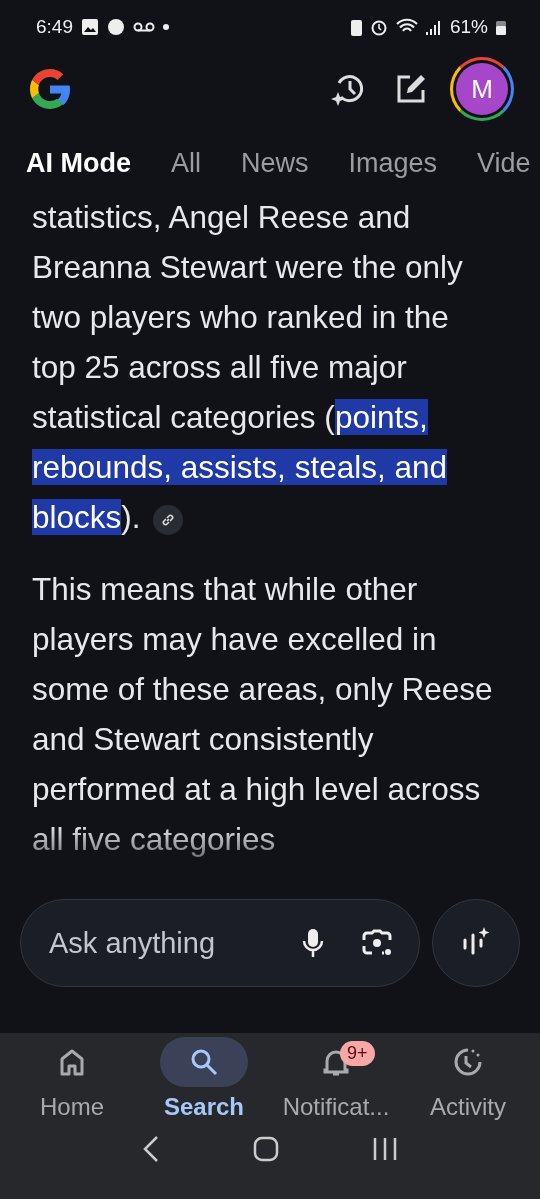  What do you see at coordinates (468, 1062) in the screenshot?
I see `activity-icon` at bounding box center [468, 1062].